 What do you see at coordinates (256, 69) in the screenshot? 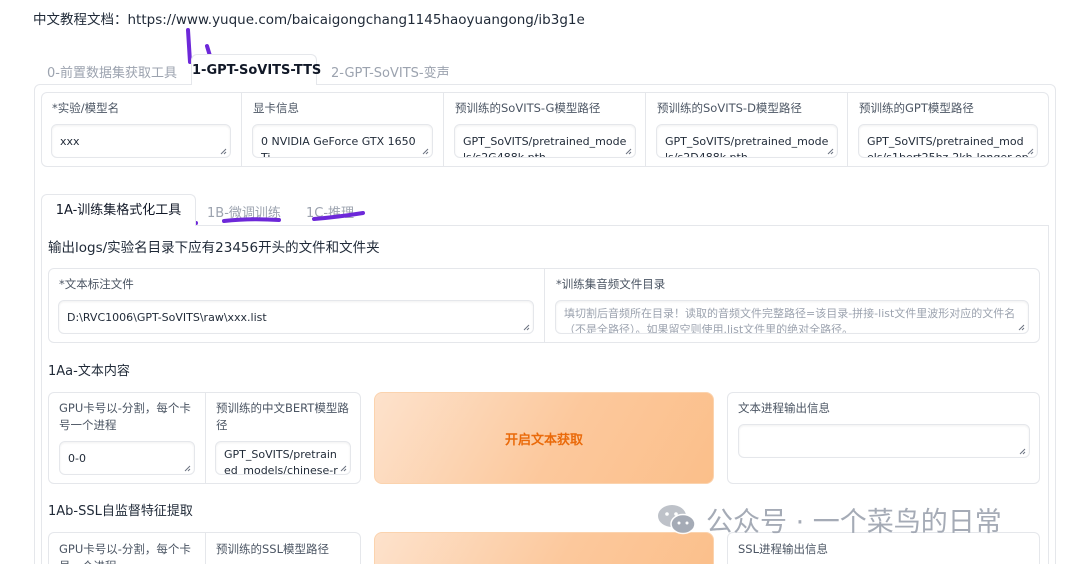
I see `tab-gpt-sovits-tts: 1-GPT-SoVITS-TTS` at bounding box center [256, 69].